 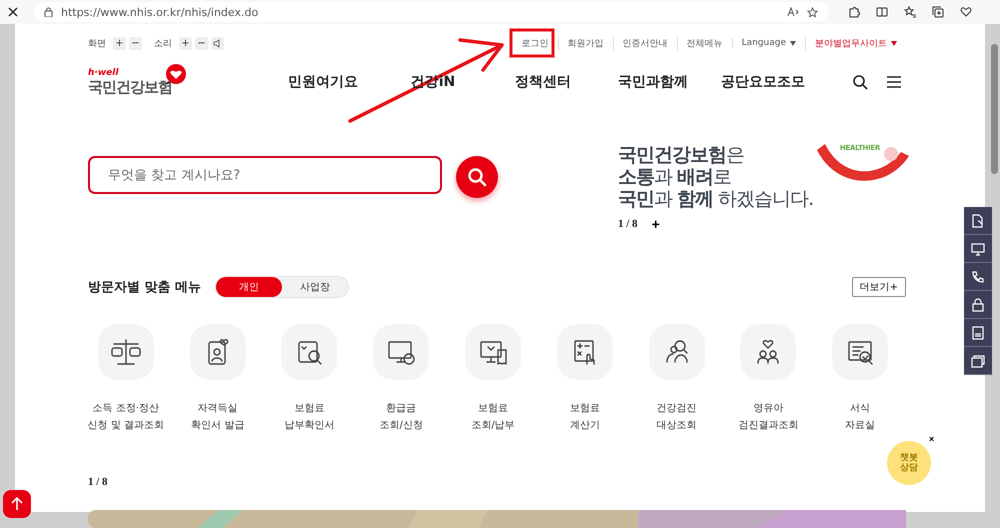 I want to click on menu-item: 보험료 계산기, so click(x=584, y=379).